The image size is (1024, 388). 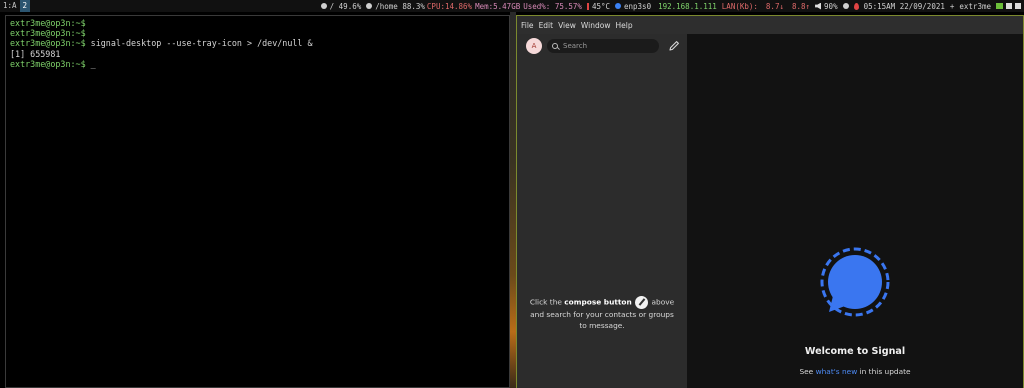 What do you see at coordinates (1018, 6) in the screenshot?
I see `power-tray-icon` at bounding box center [1018, 6].